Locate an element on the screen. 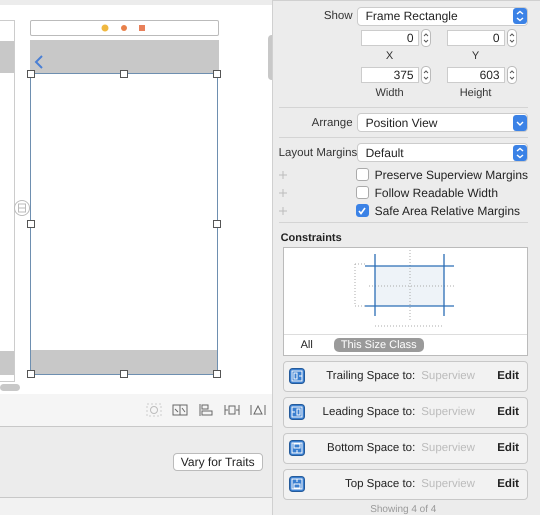 This screenshot has height=515, width=540. constraint-label: Top Space to: is located at coordinates (380, 484).